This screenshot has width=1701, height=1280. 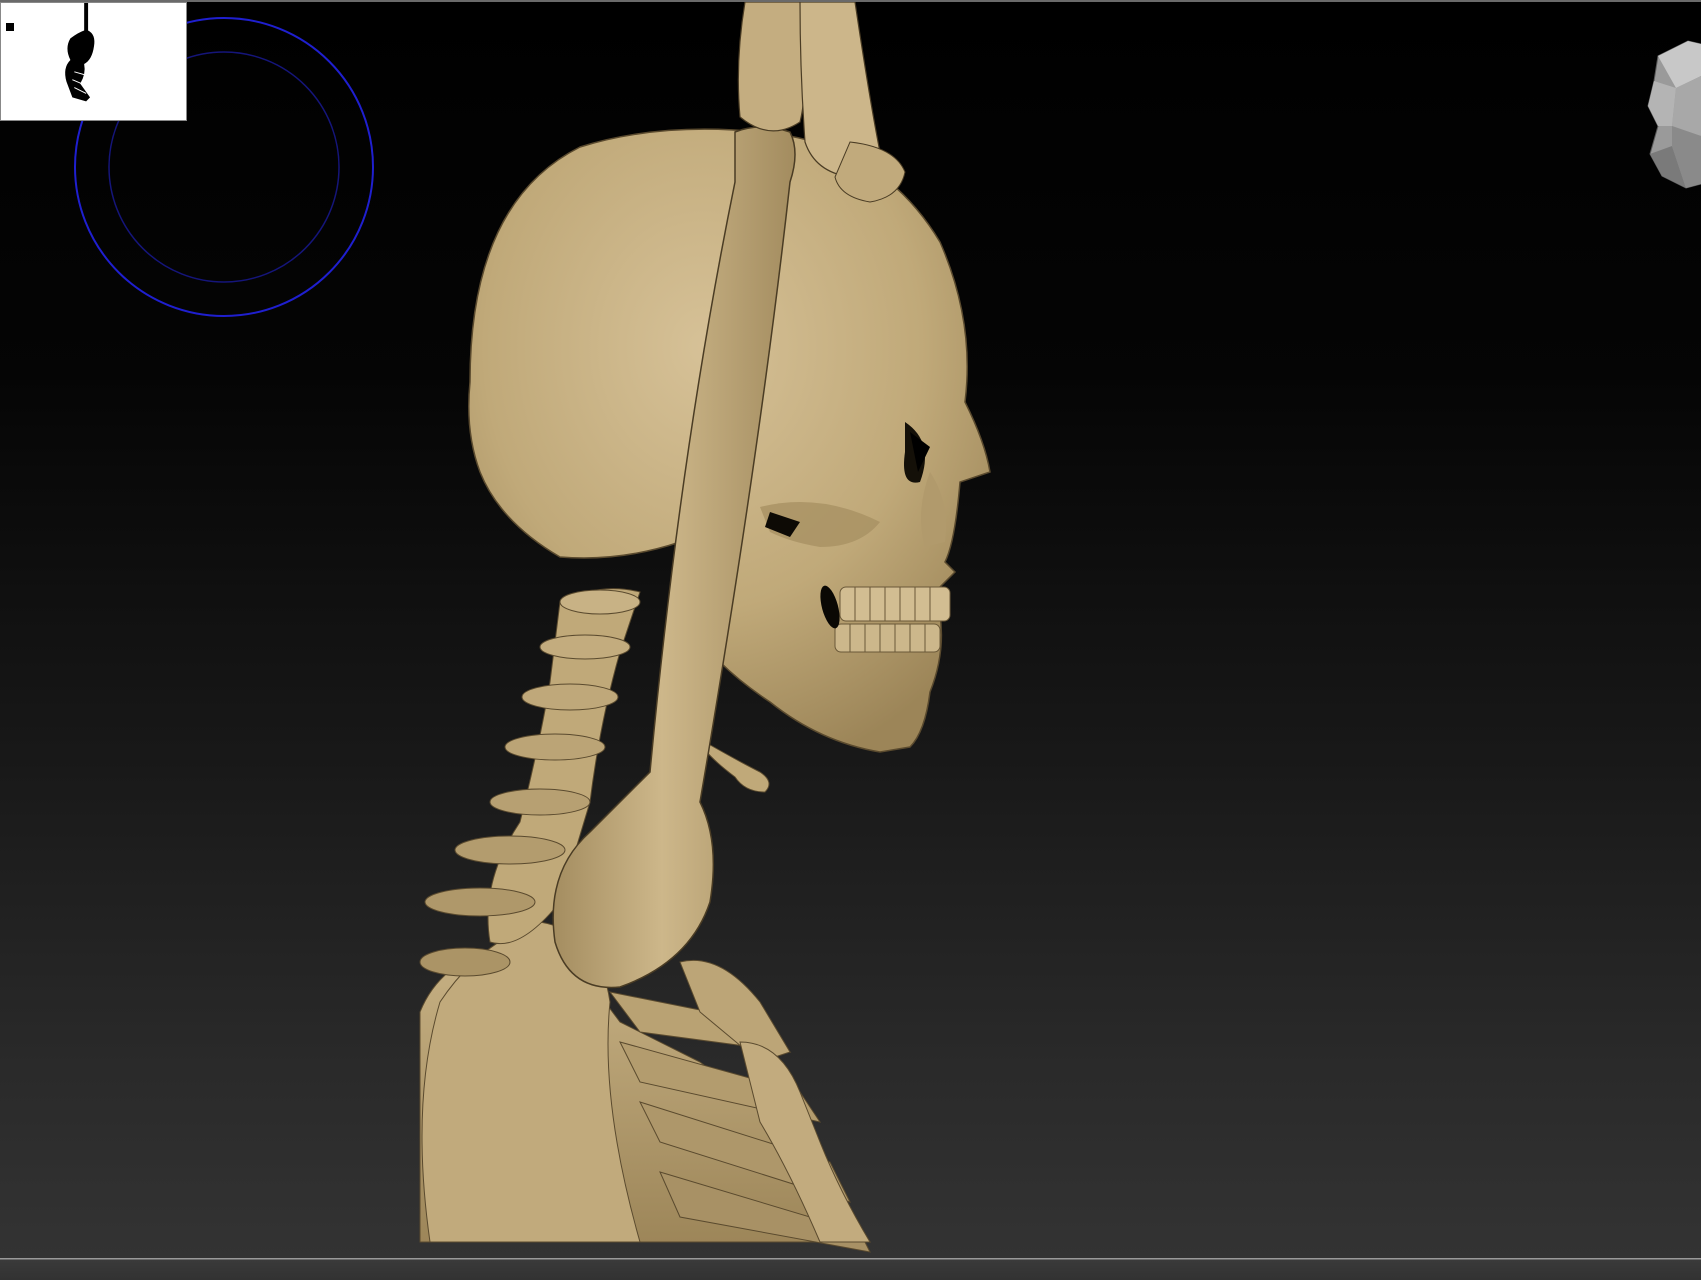 I want to click on navigator-thumbnail-icon, so click(x=93, y=61).